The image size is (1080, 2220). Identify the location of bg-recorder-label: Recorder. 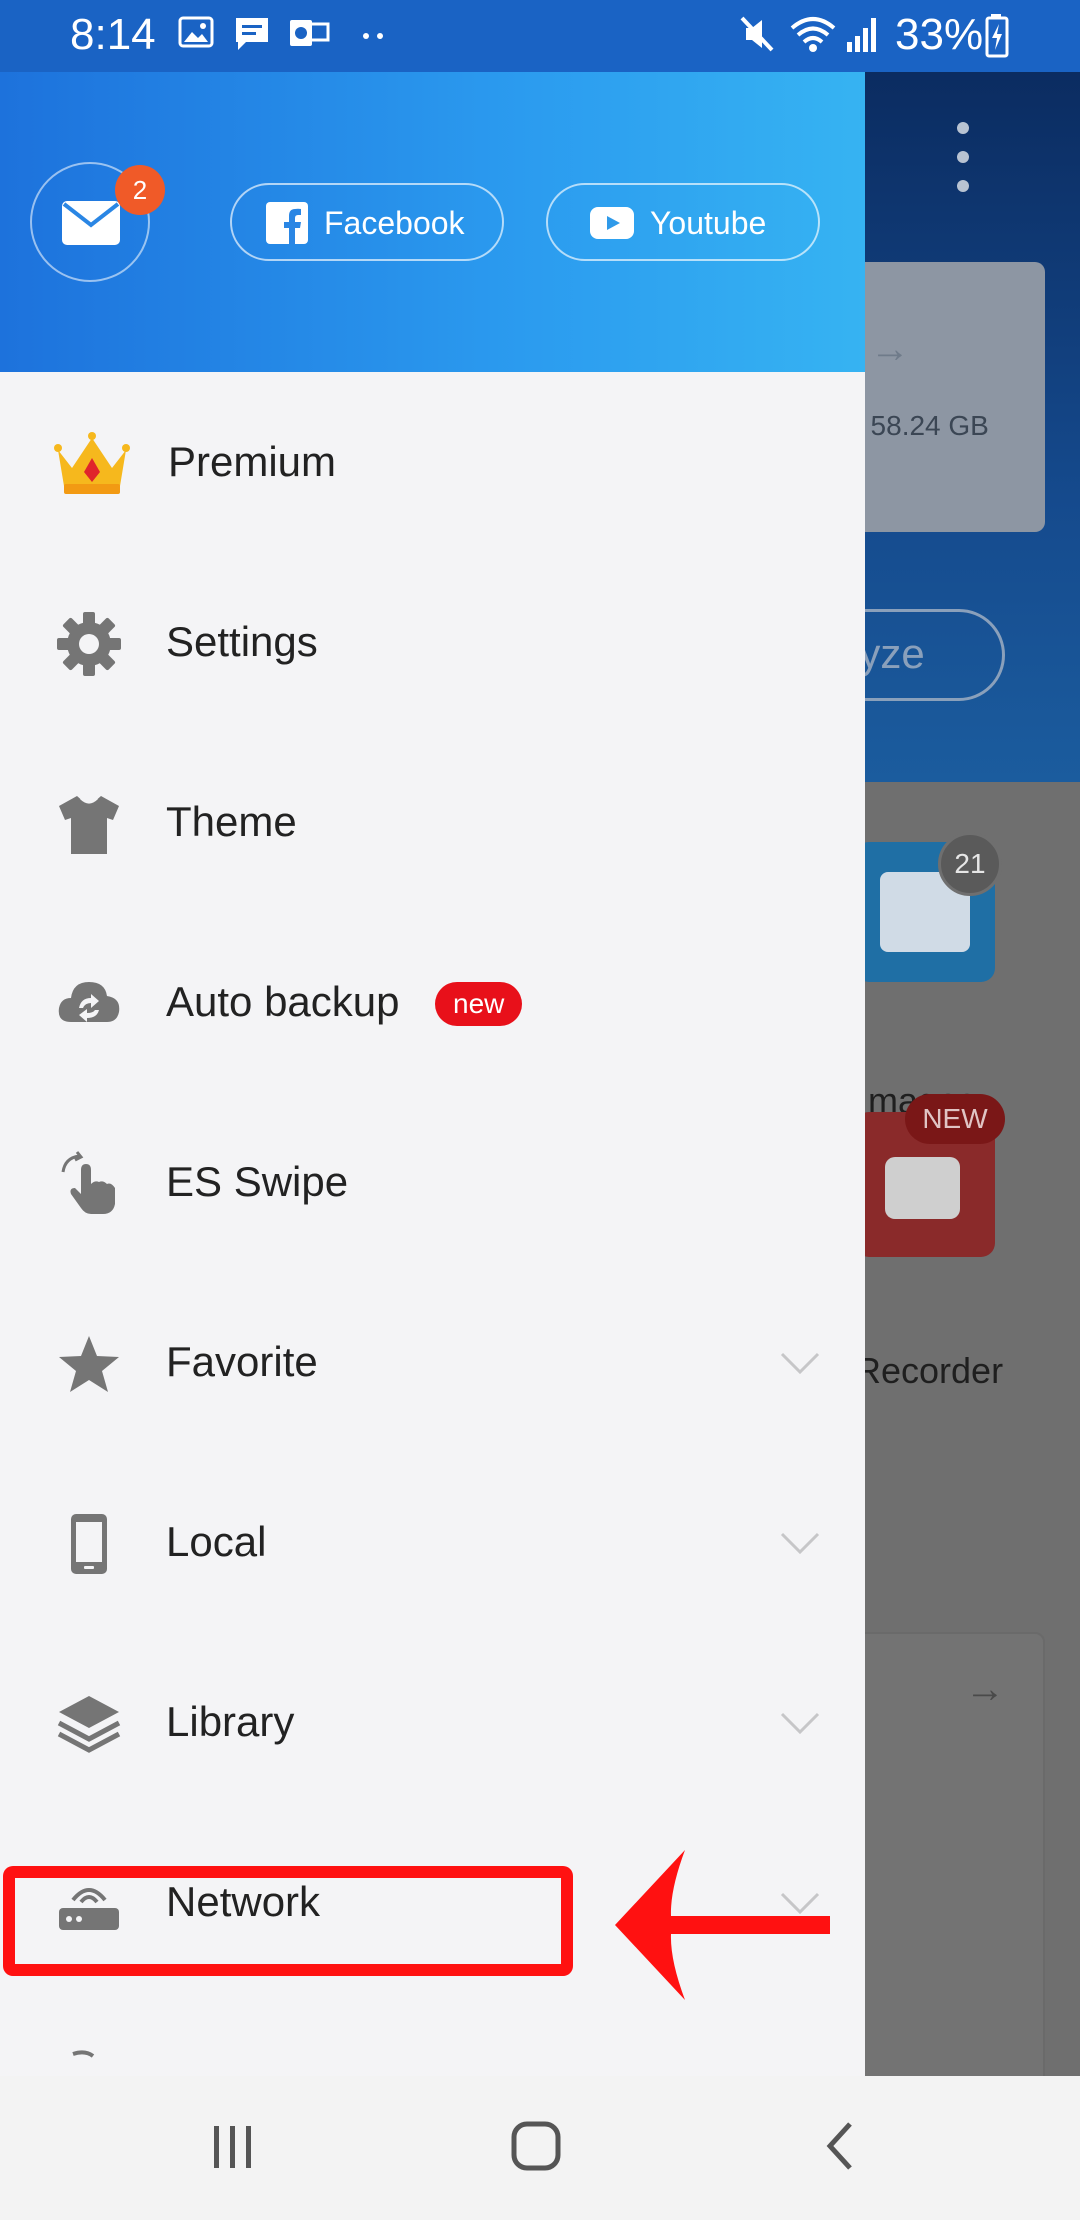
(929, 1370).